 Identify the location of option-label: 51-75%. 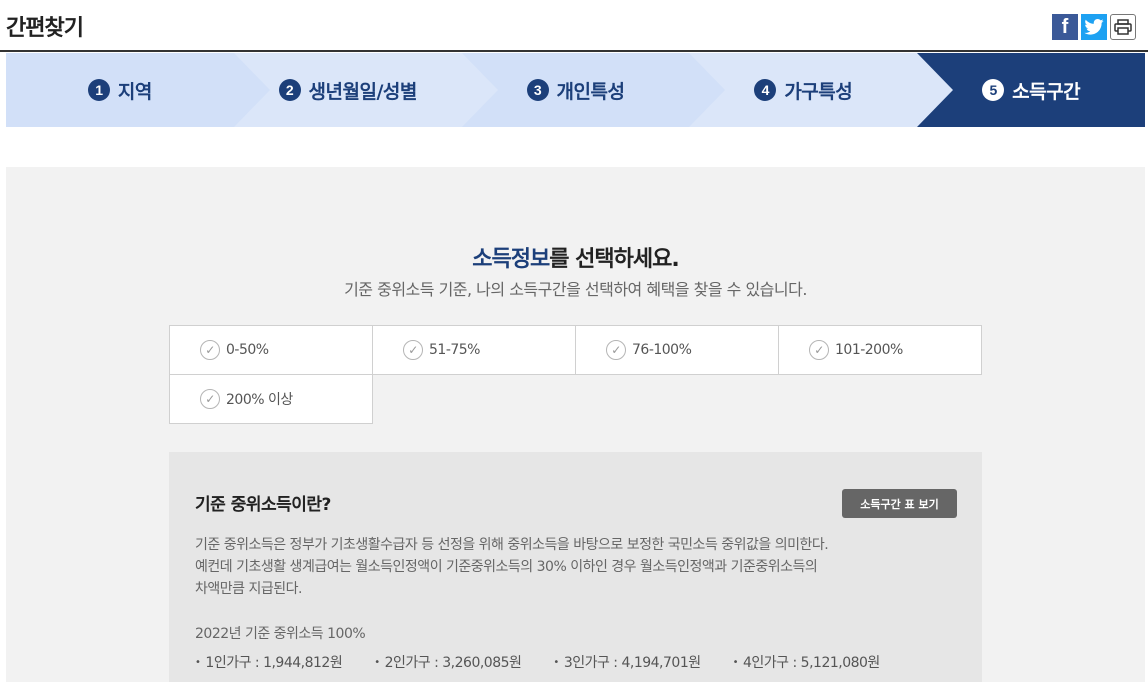
(454, 350).